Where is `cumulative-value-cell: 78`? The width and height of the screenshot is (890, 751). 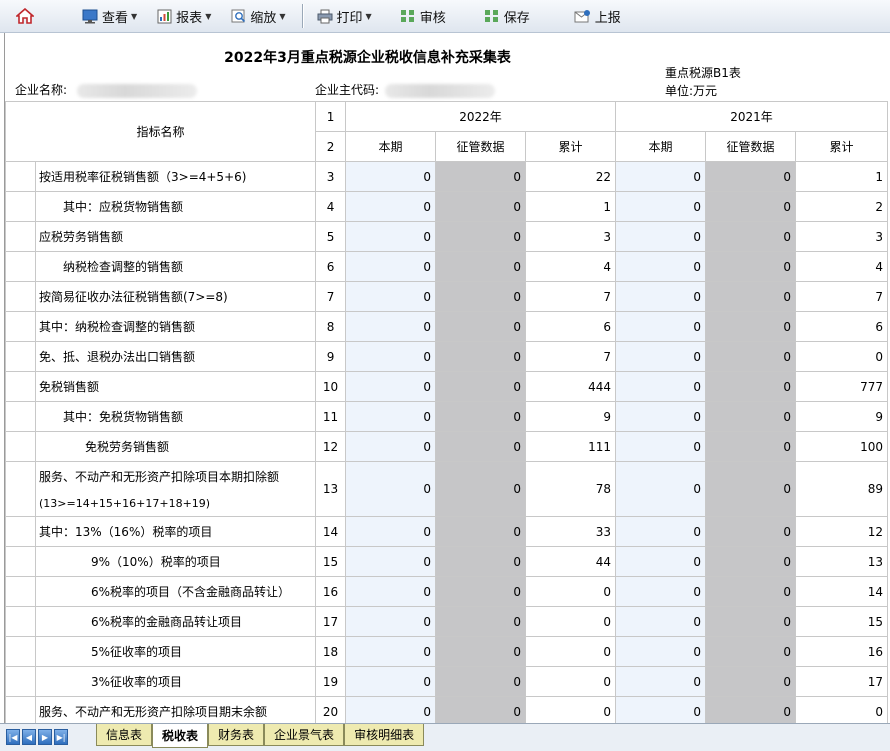
cumulative-value-cell: 78 is located at coordinates (571, 489).